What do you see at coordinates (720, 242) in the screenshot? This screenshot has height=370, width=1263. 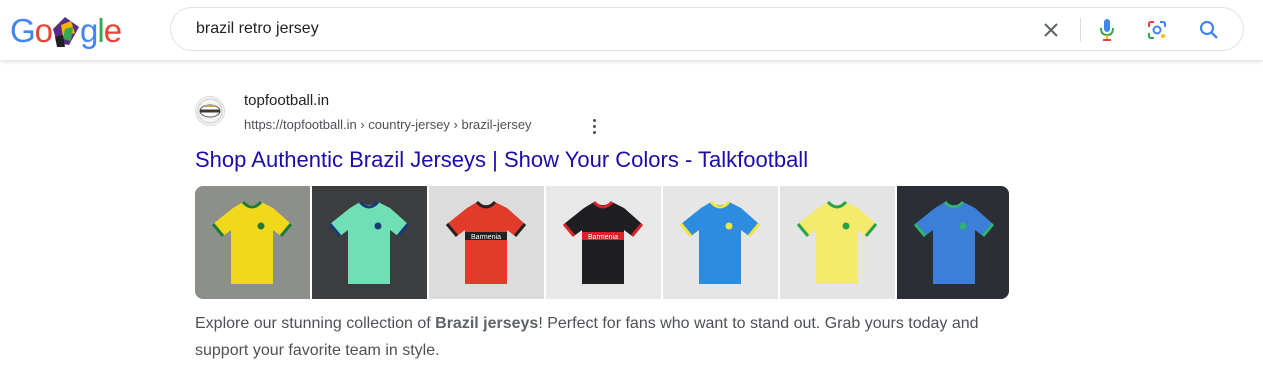 I see `brazil-blue-away-jersey-image` at bounding box center [720, 242].